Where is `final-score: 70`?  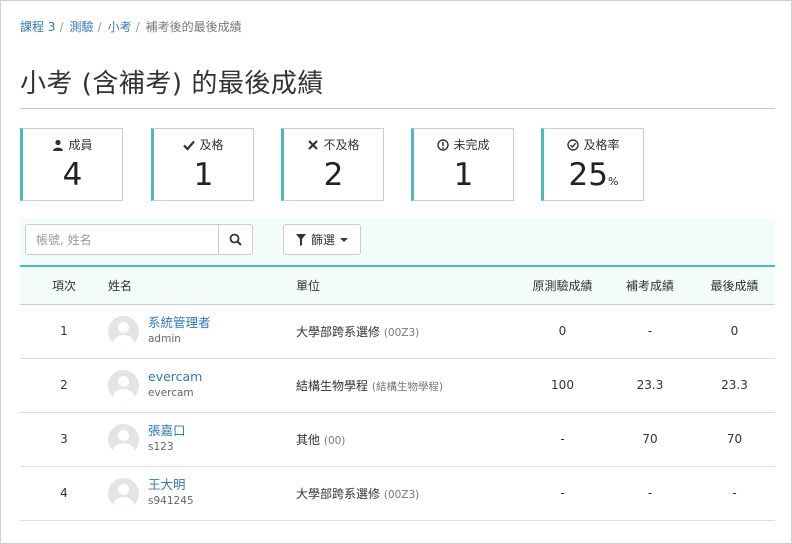 final-score: 70 is located at coordinates (734, 439).